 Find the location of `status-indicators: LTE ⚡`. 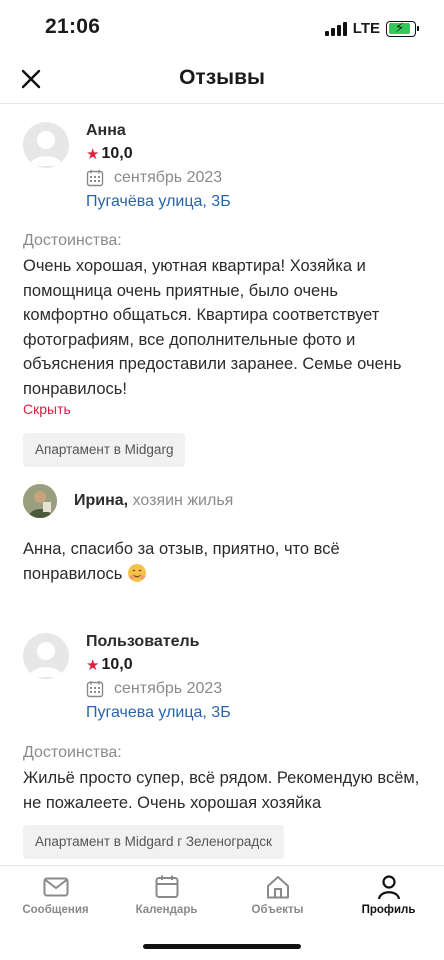

status-indicators: LTE ⚡ is located at coordinates (371, 28).